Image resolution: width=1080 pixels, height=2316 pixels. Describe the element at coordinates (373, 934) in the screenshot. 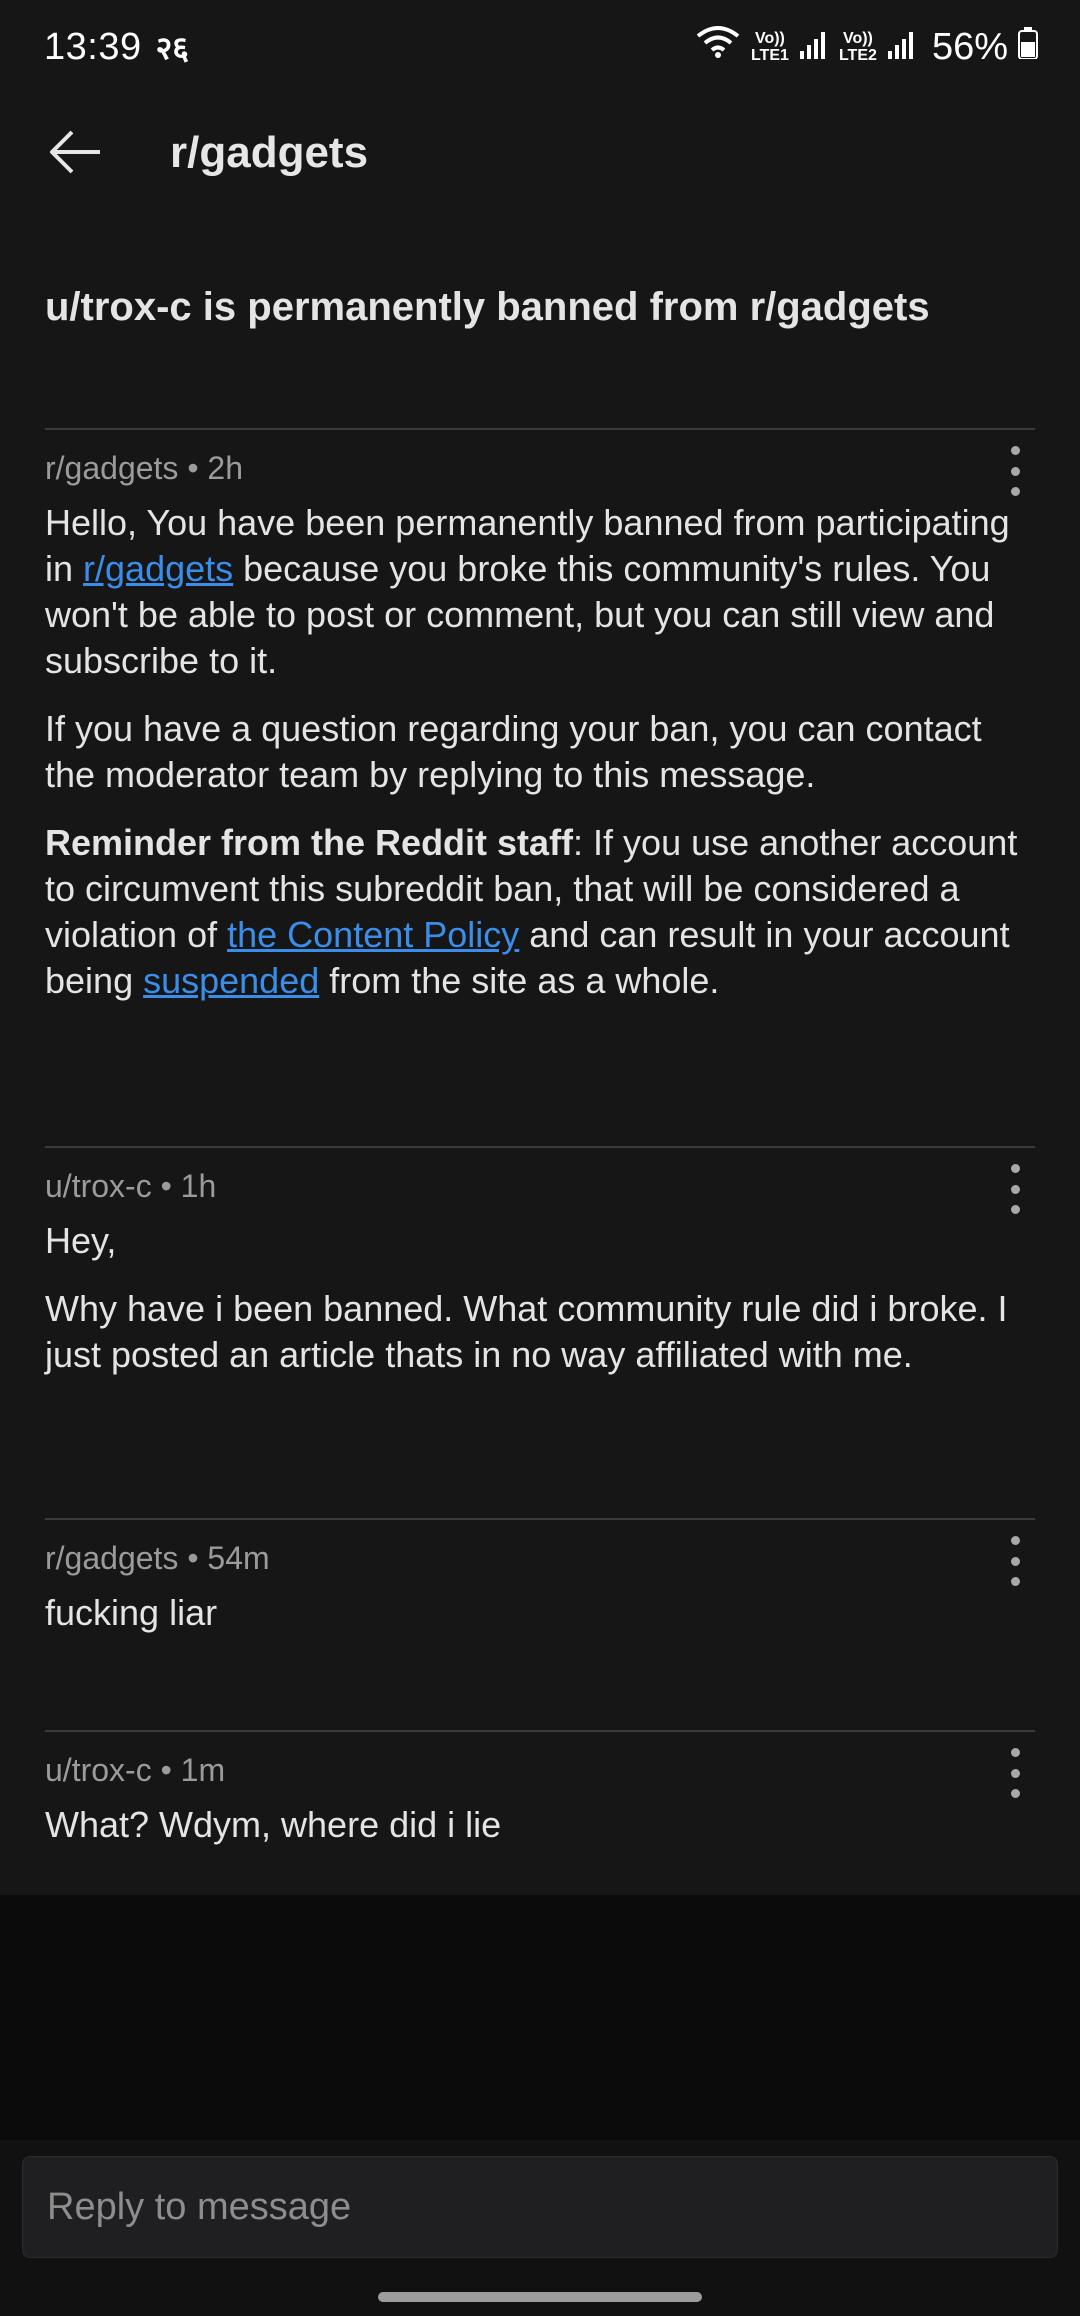

I see `content-policy-link: the Content Policy` at that location.